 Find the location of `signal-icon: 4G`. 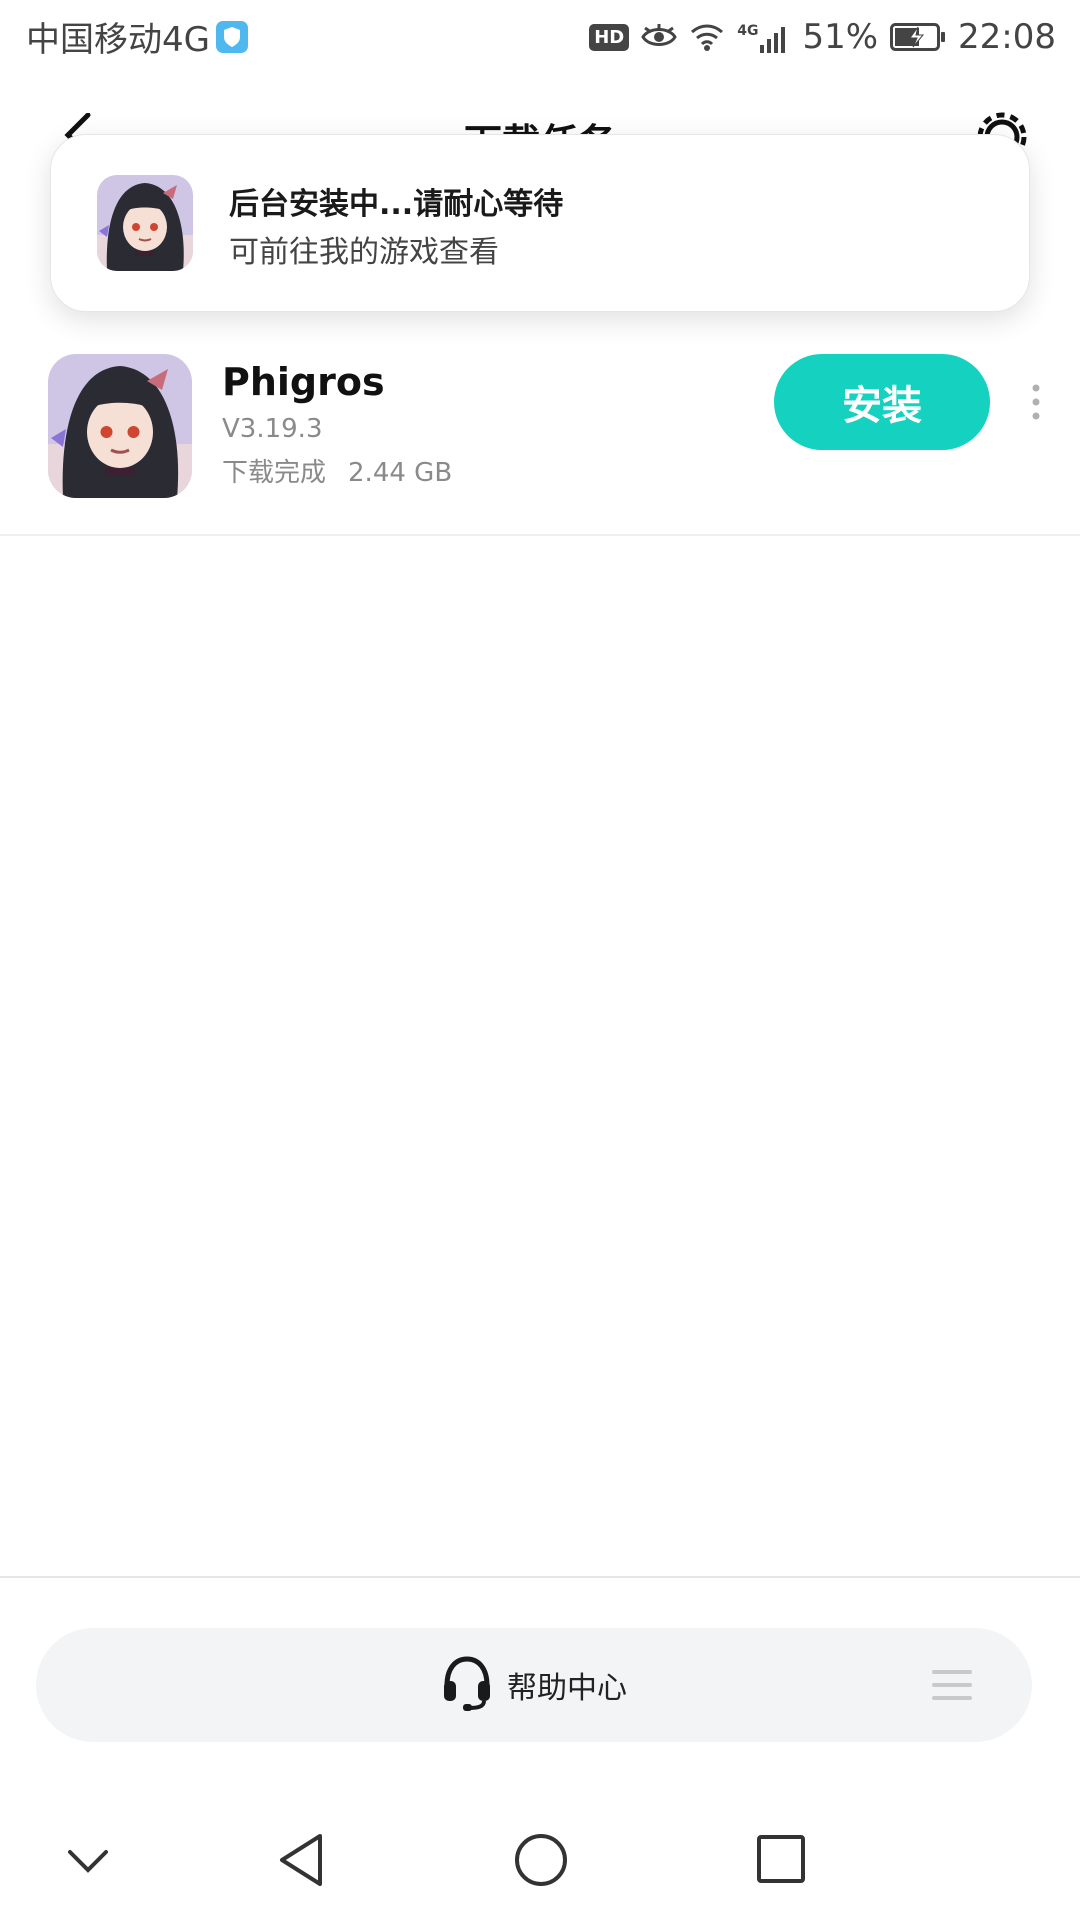

signal-icon: 4G is located at coordinates (763, 37).